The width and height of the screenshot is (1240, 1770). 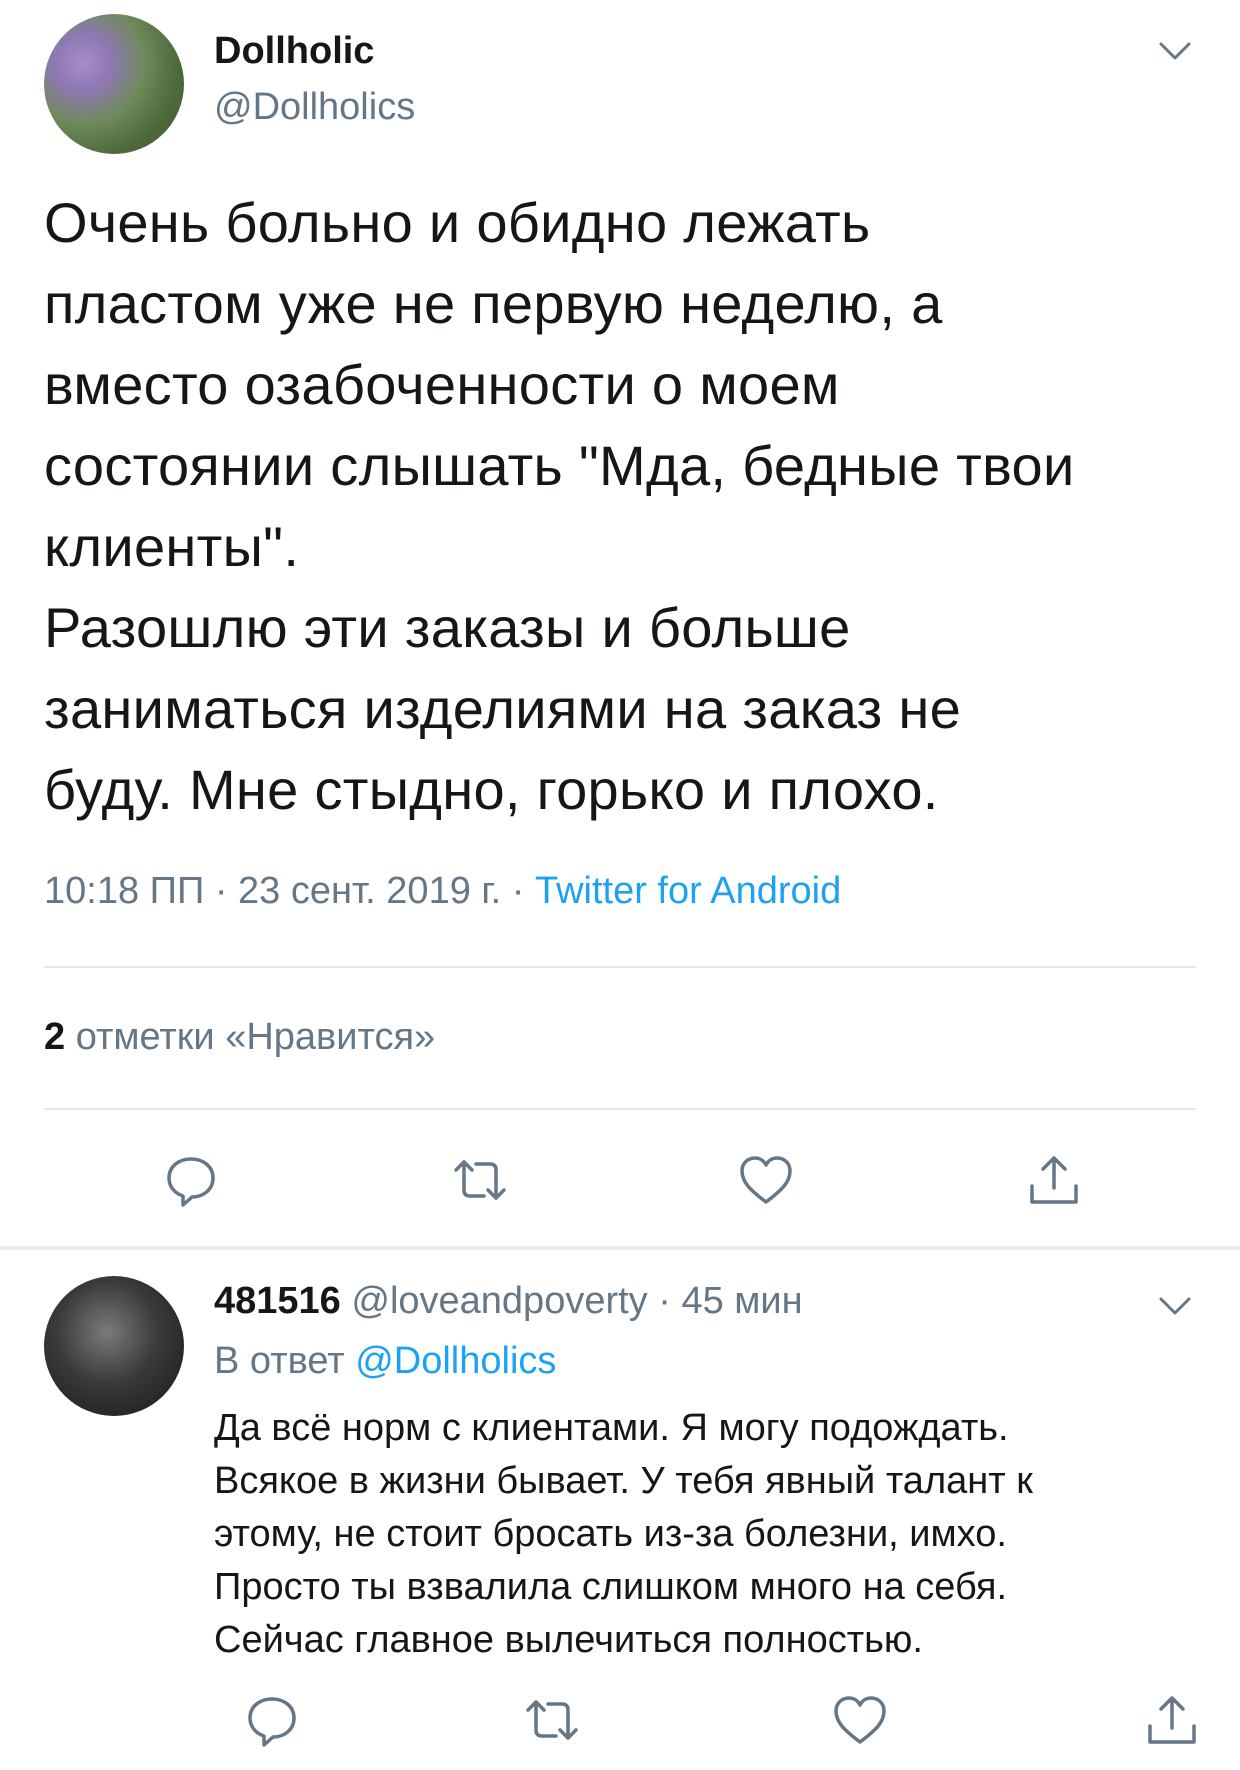 What do you see at coordinates (620, 1248) in the screenshot?
I see `section-divider` at bounding box center [620, 1248].